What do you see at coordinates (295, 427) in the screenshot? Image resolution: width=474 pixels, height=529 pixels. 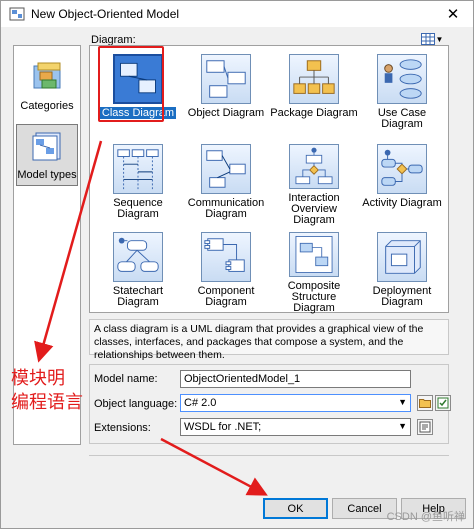 I see `extensions-input: WSDL for .NET; ▼` at bounding box center [295, 427].